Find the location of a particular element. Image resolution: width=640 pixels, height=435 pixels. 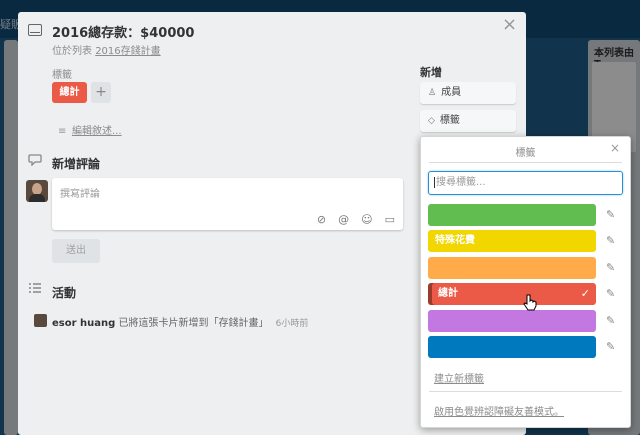

comment-icon is located at coordinates (35, 161).